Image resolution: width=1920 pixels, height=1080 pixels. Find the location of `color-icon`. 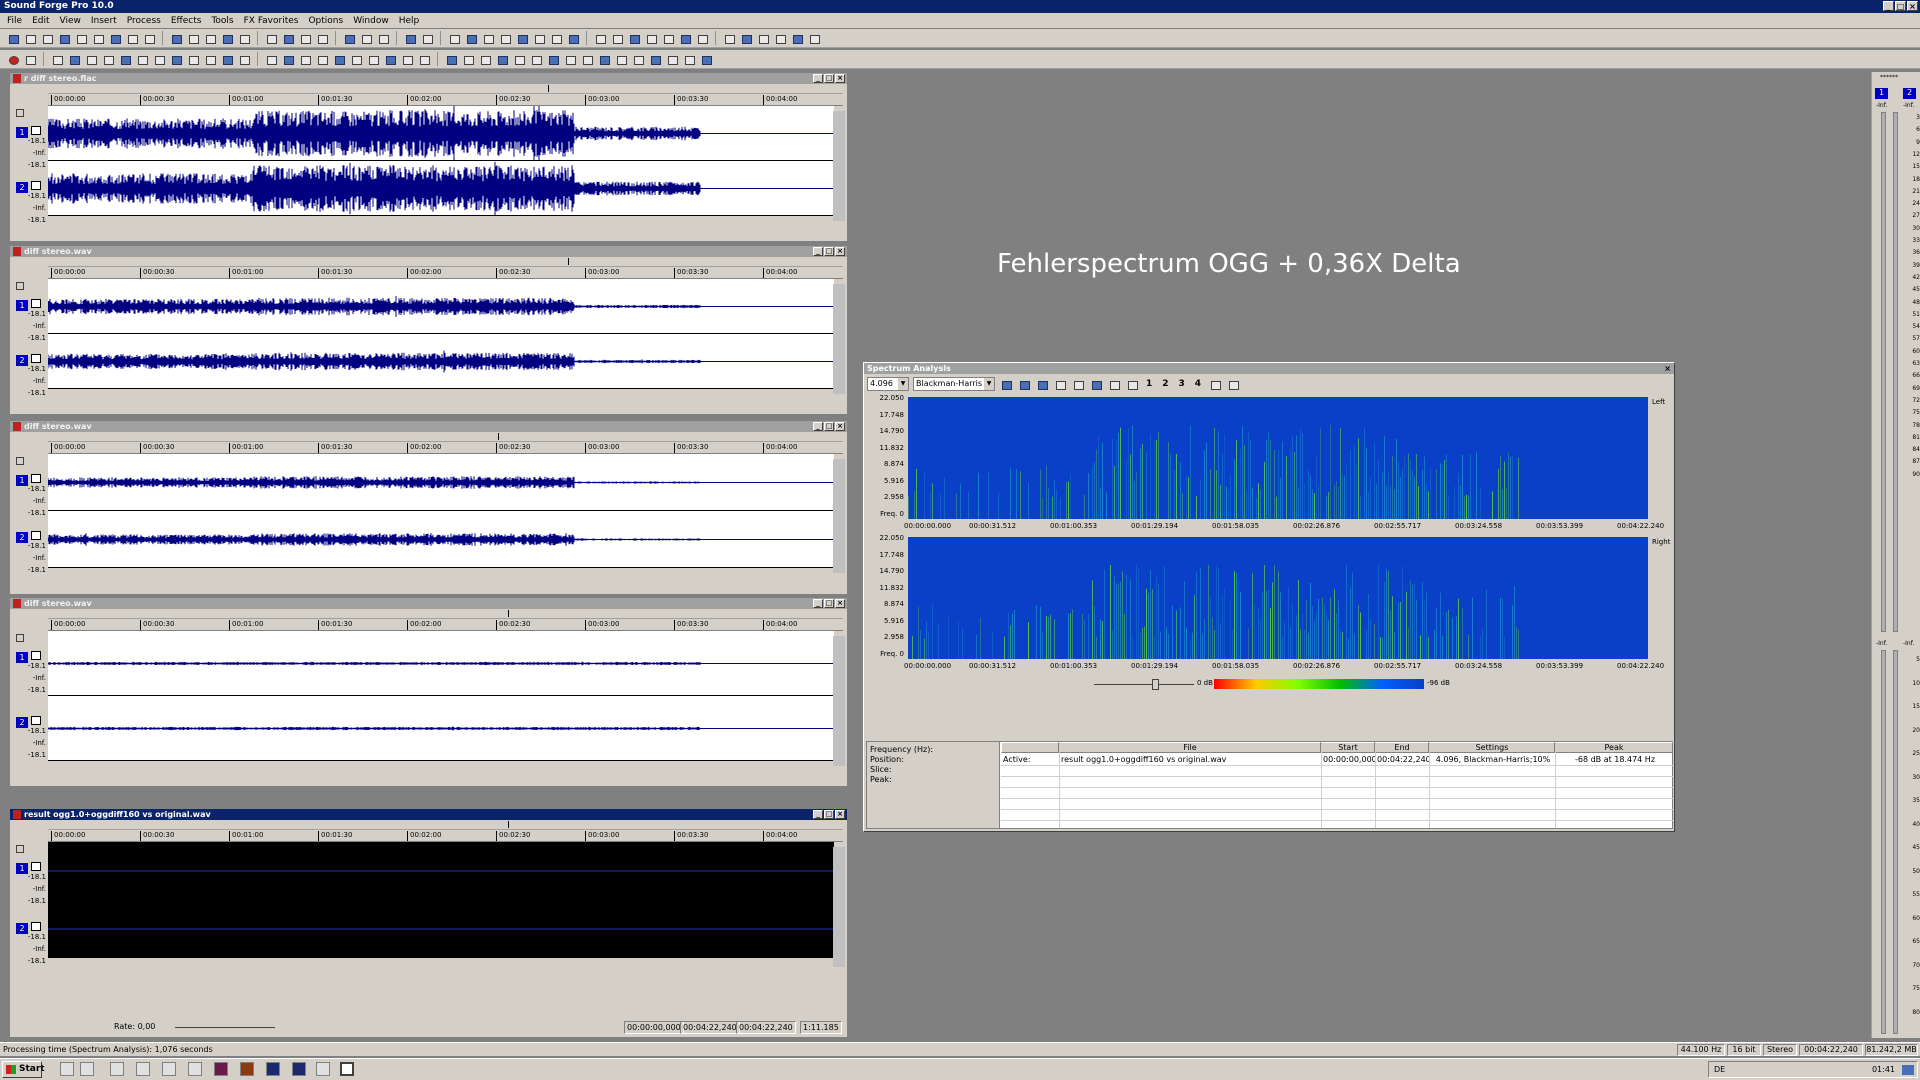

color-icon is located at coordinates (1096, 384).